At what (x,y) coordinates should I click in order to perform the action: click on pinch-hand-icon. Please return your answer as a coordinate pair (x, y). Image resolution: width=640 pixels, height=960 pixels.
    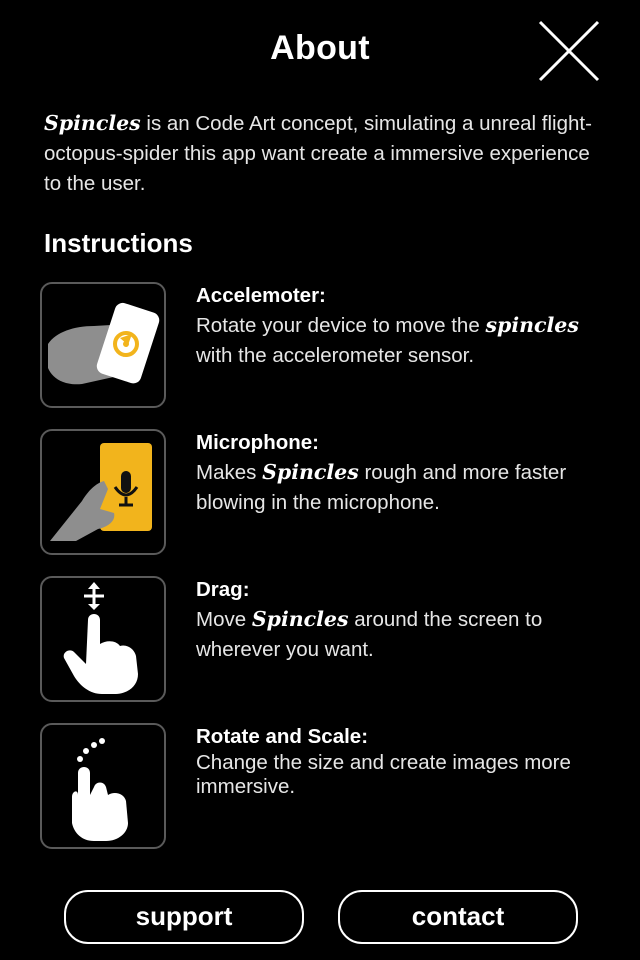
    Looking at the image, I should click on (103, 786).